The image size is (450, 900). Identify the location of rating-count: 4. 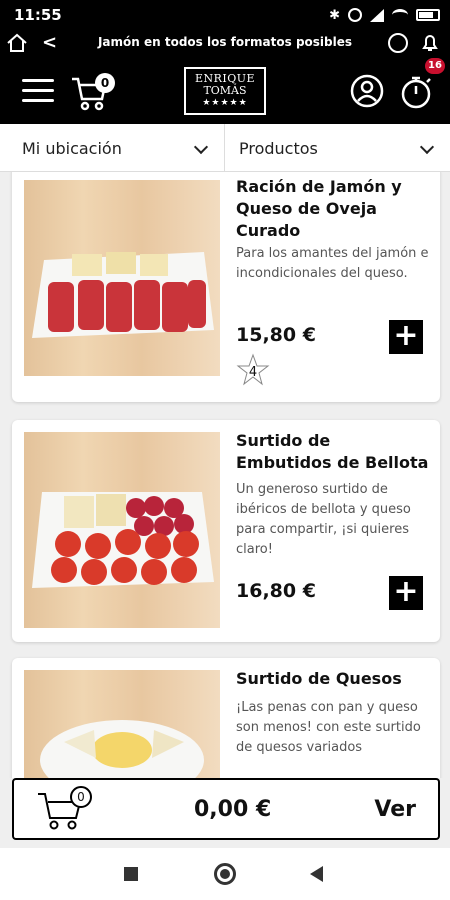
(253, 372).